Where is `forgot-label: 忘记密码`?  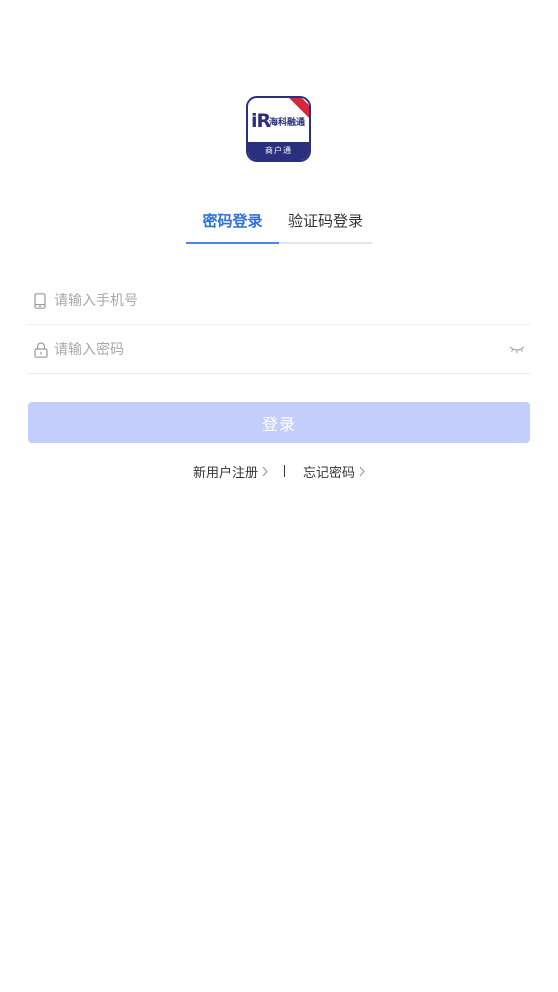 forgot-label: 忘记密码 is located at coordinates (329, 473).